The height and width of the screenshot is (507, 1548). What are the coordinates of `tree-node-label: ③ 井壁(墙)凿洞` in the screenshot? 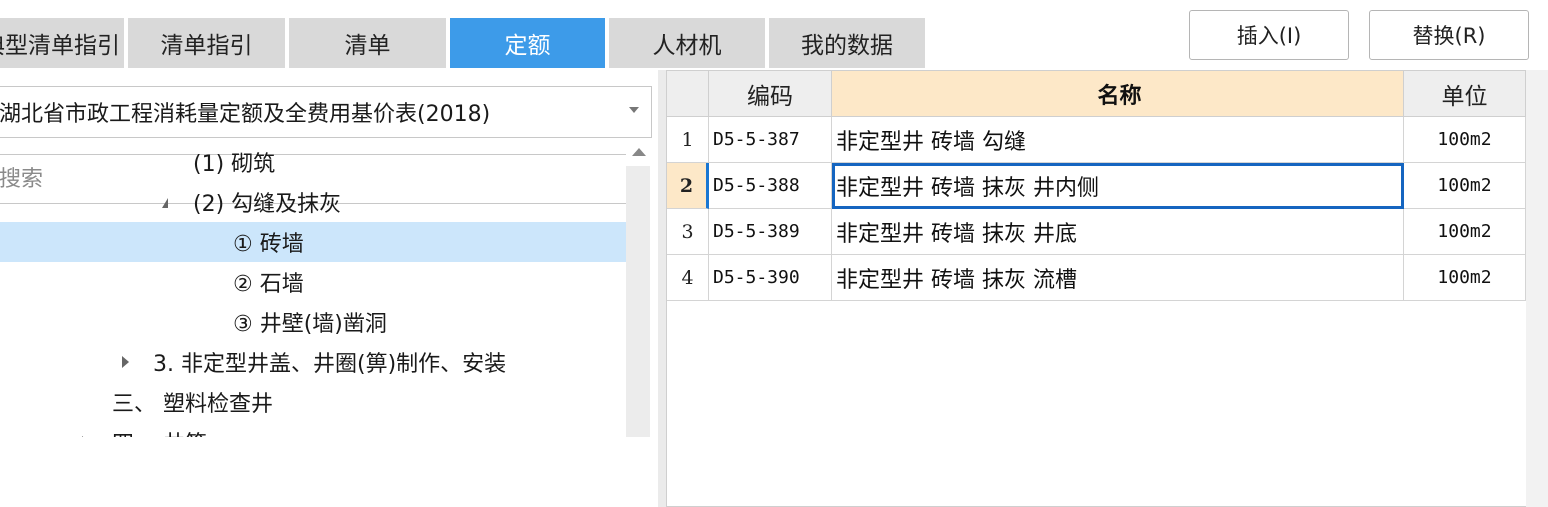 It's located at (310, 324).